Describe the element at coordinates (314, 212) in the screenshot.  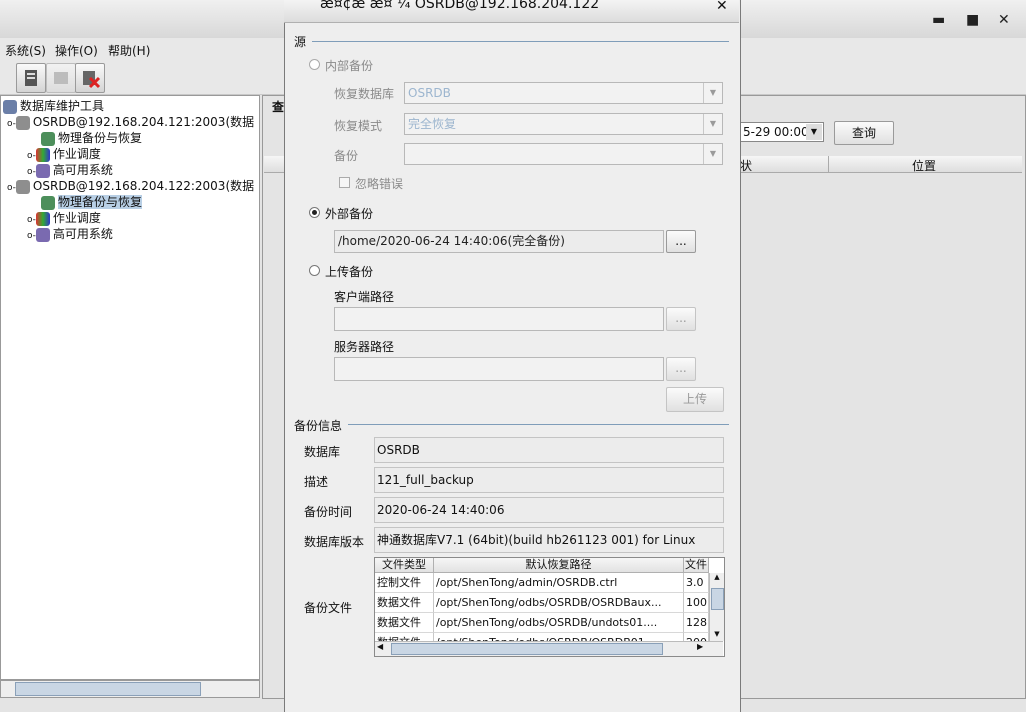
I see `external-backup-radio` at that location.